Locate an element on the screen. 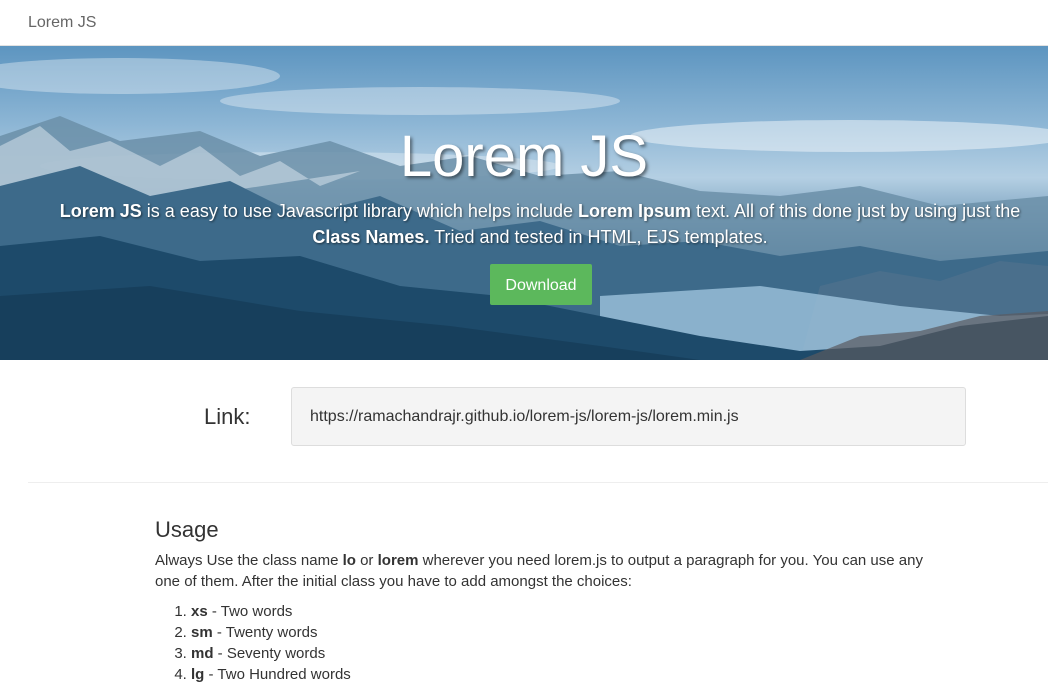 This screenshot has height=685, width=1048. choice-key: sm is located at coordinates (202, 632).